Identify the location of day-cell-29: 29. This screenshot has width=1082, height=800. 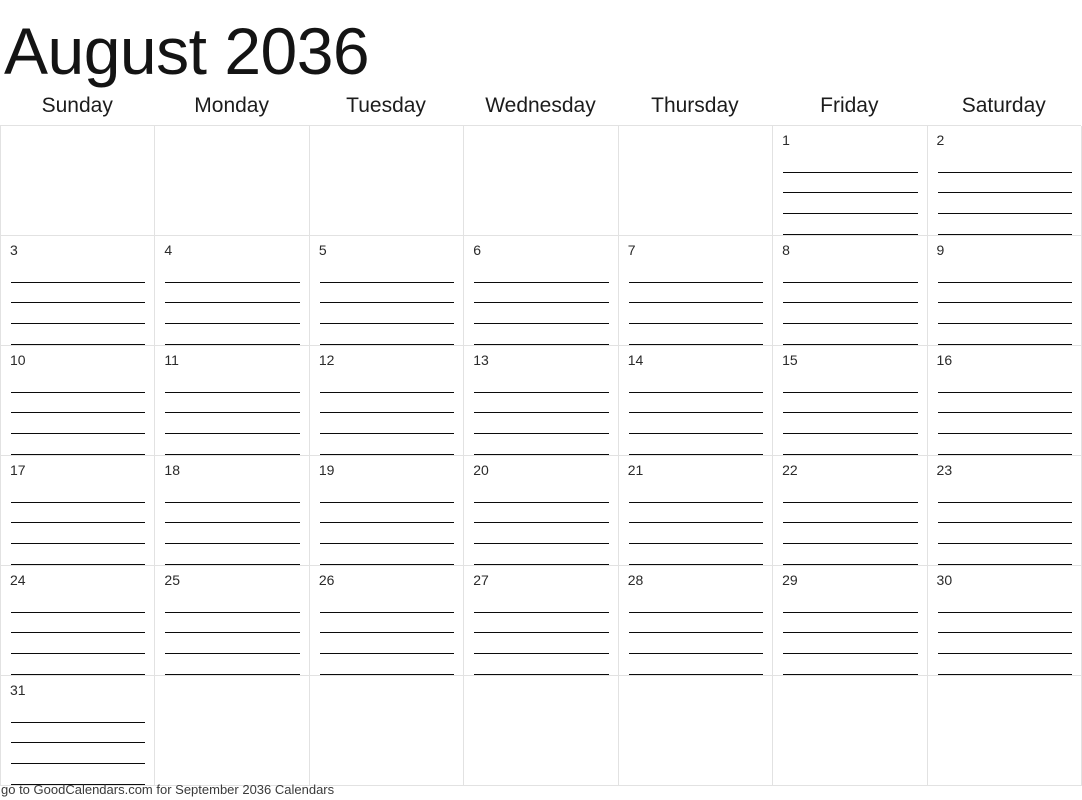
(850, 621).